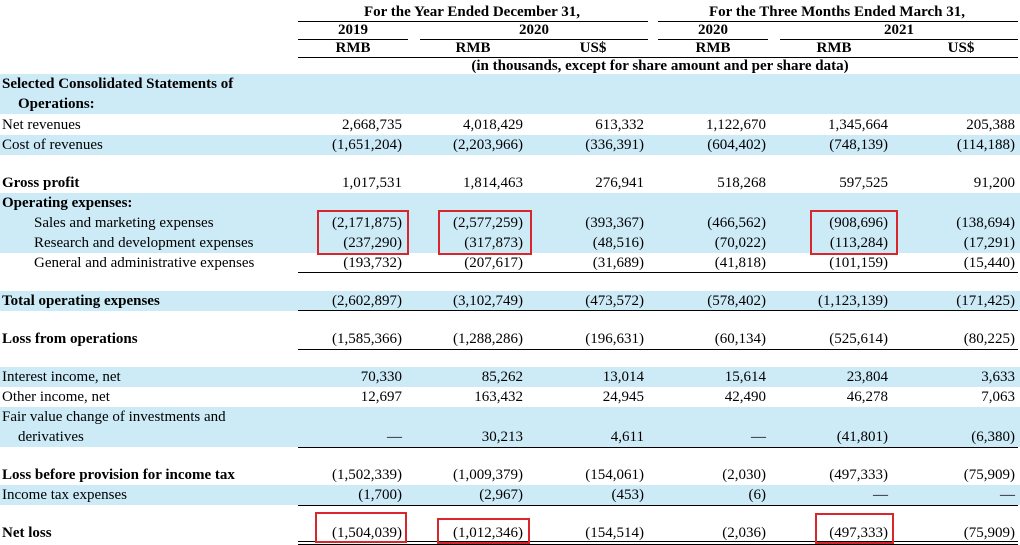  Describe the element at coordinates (70, 339) in the screenshot. I see `row-label: Loss from operations` at that location.